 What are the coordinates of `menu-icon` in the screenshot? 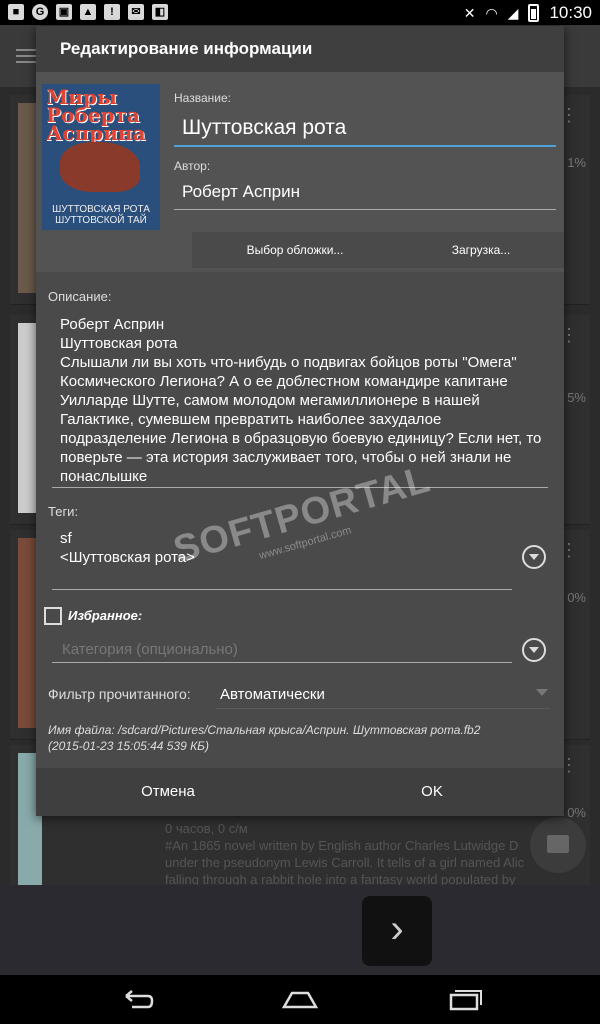 It's located at (27, 56).